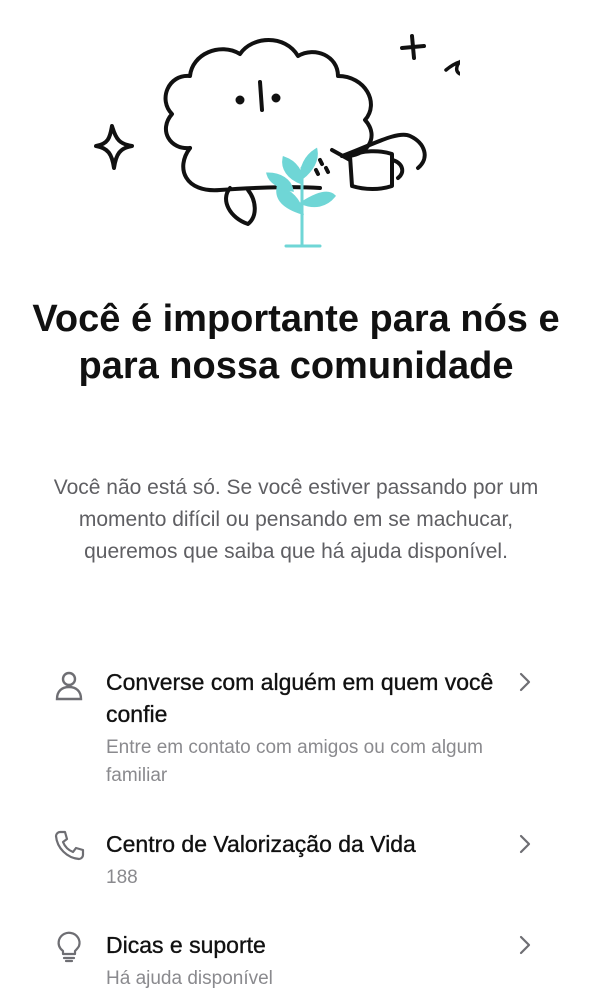 The width and height of the screenshot is (592, 1000). Describe the element at coordinates (69, 845) in the screenshot. I see `phone-icon` at that location.